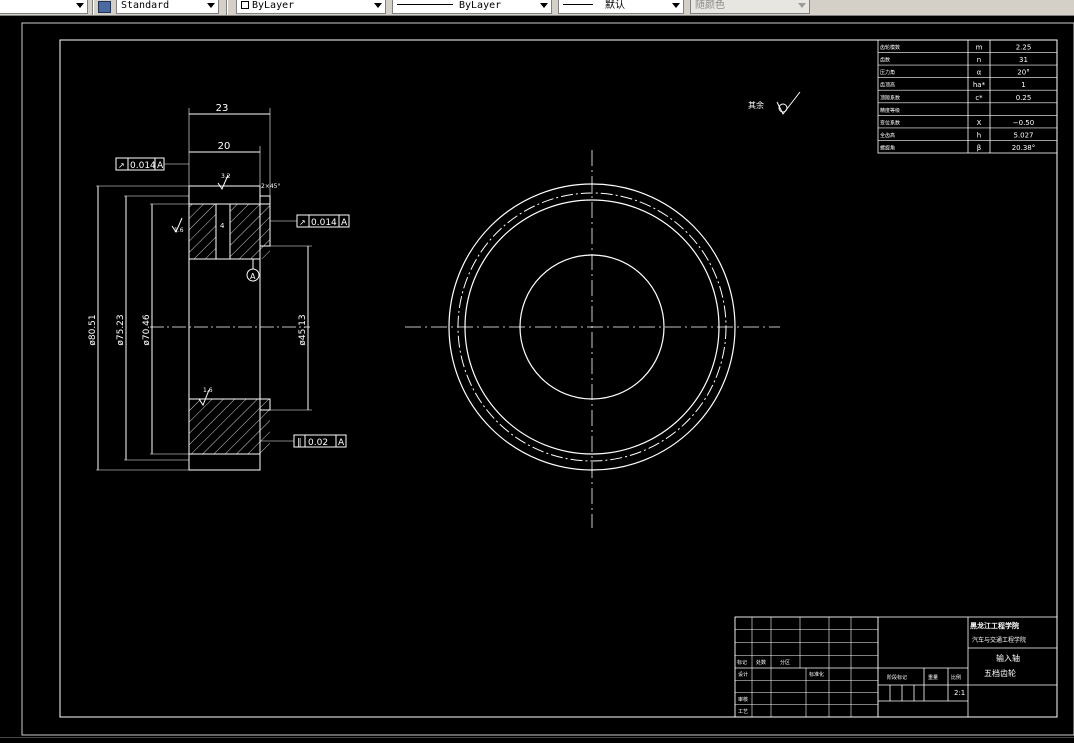  I want to click on process-label: 工艺, so click(743, 712).